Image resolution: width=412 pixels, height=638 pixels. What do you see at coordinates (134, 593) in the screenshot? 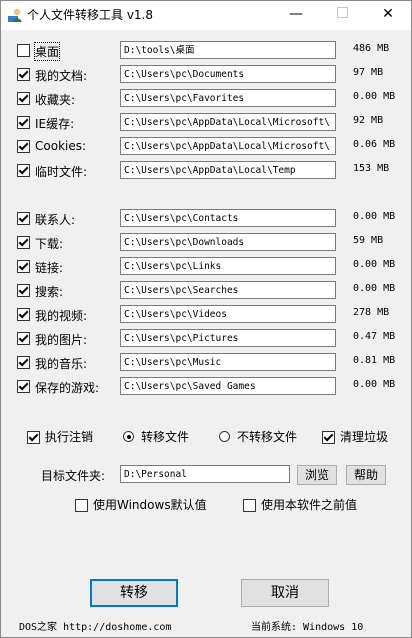
I see `transfer-button: 转移` at bounding box center [134, 593].